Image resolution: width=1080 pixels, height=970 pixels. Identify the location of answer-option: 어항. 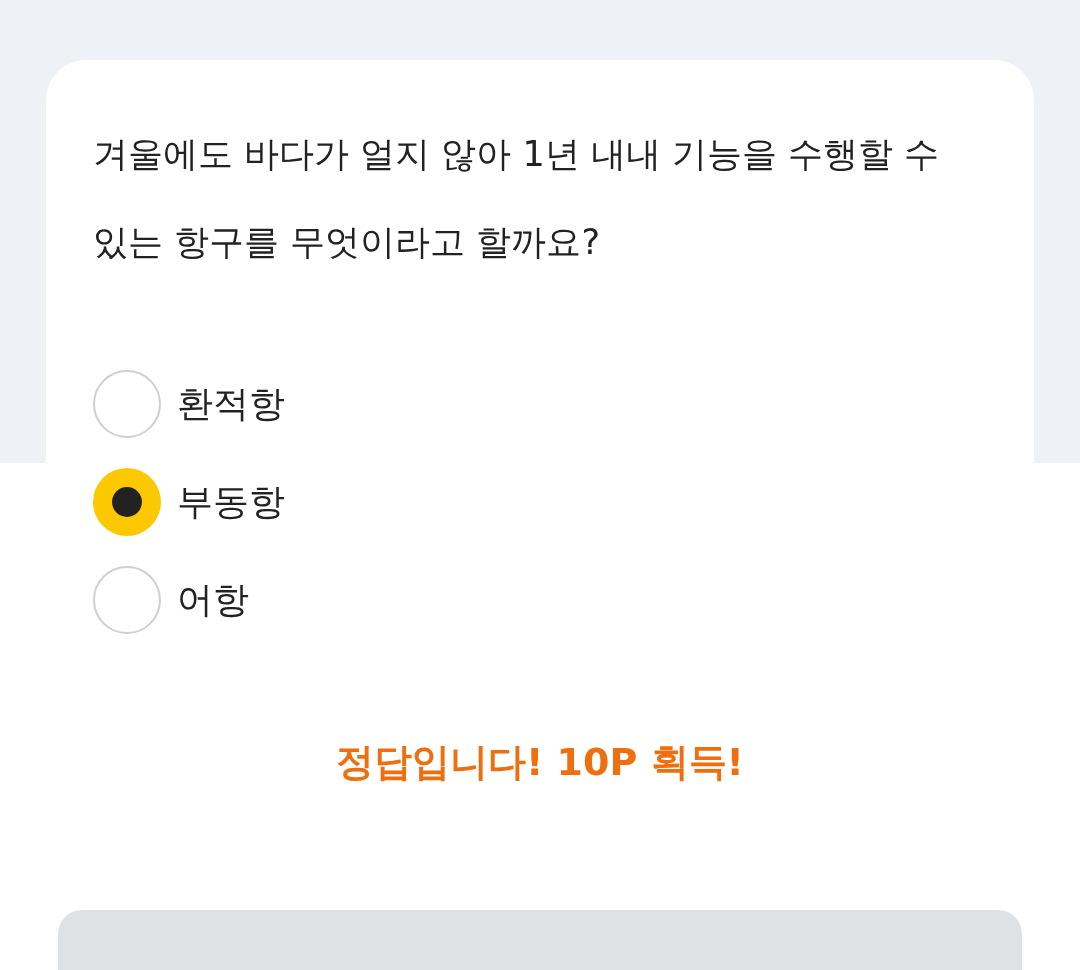
(540, 600).